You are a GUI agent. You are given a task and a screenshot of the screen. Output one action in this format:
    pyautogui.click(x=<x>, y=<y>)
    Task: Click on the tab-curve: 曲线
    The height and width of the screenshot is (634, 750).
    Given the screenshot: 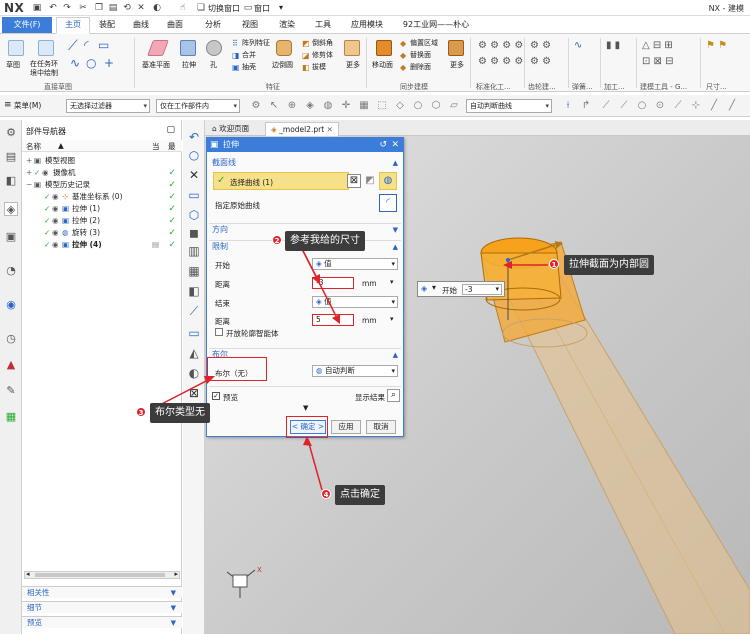 What is the action you would take?
    pyautogui.click(x=141, y=25)
    